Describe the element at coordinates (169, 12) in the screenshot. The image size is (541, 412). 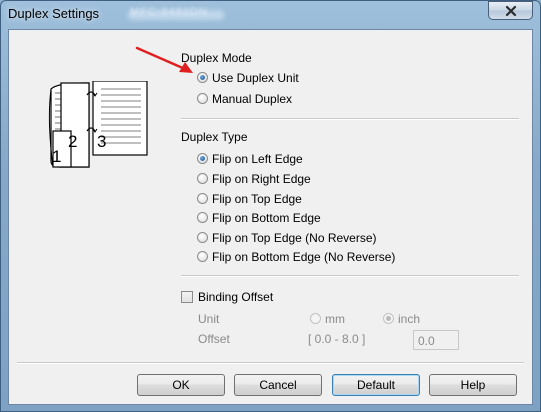
I see `blurred-model-text: MFC-8480DN` at that location.